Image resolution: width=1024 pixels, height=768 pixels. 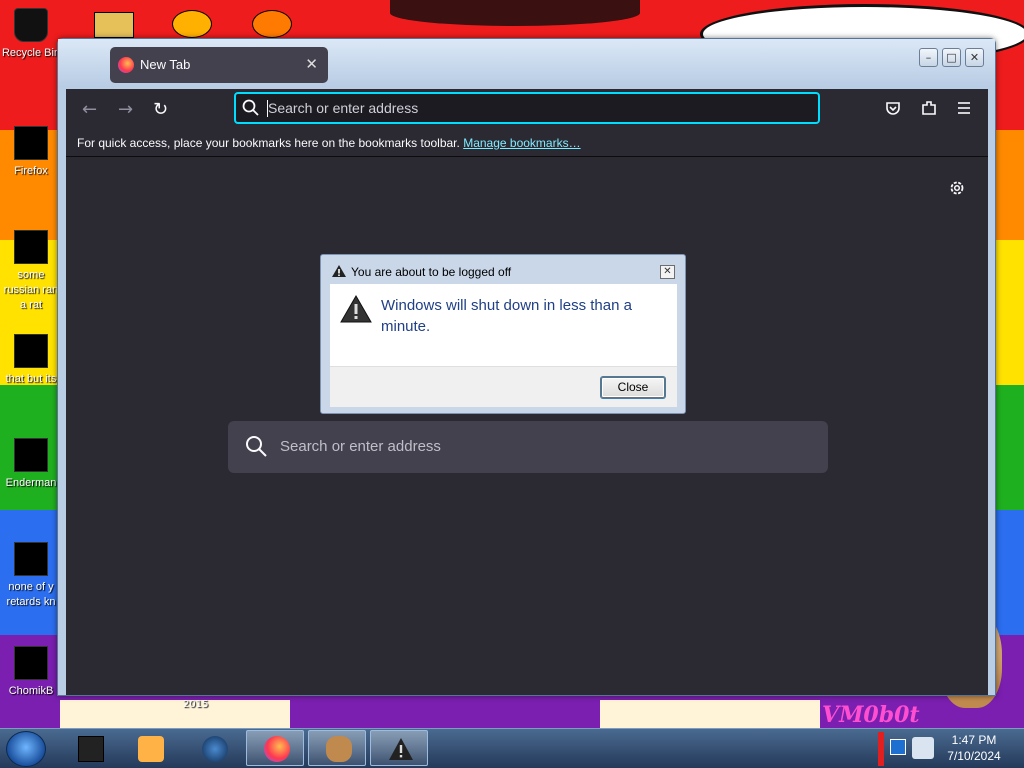 What do you see at coordinates (957, 188) in the screenshot?
I see `settings-gear-icon` at bounding box center [957, 188].